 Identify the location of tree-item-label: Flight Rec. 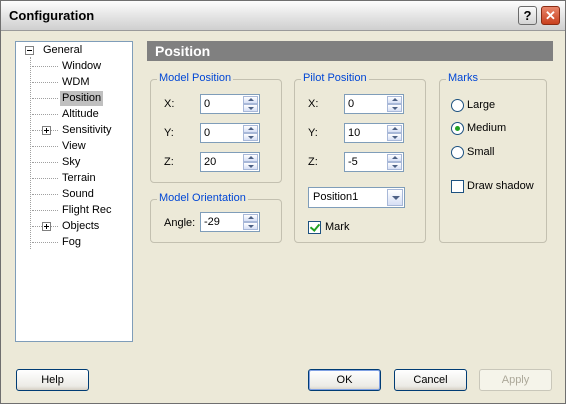
(87, 210).